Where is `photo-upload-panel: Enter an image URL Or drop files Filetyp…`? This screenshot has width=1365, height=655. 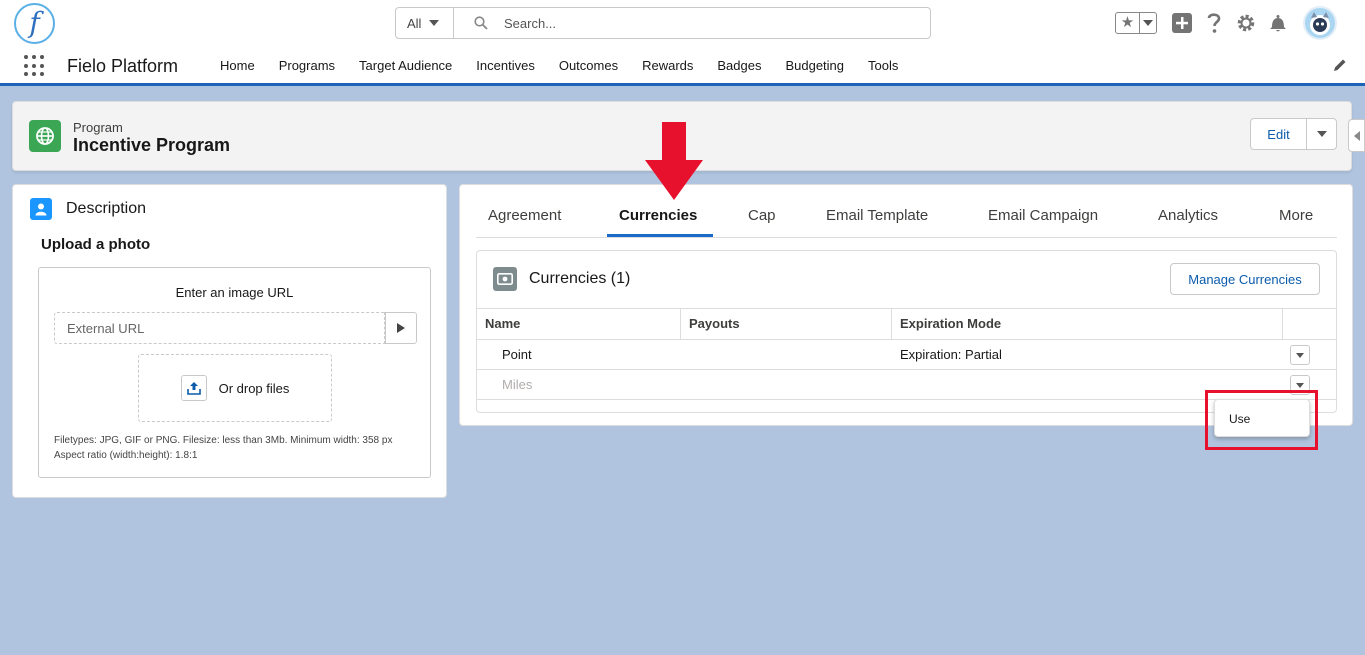 photo-upload-panel: Enter an image URL Or drop files Filetyp… is located at coordinates (234, 372).